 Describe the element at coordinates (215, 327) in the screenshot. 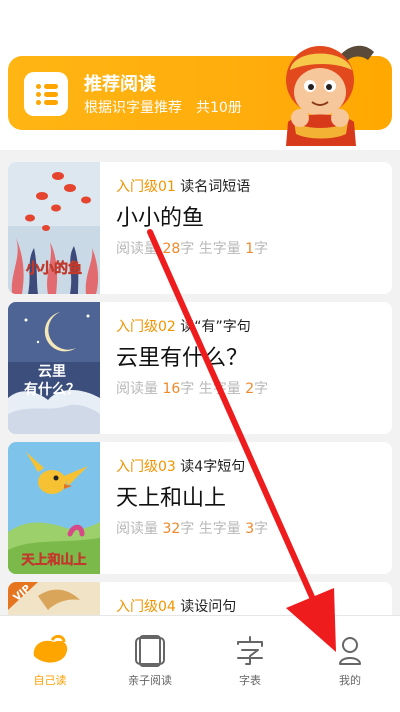

I see `level-description: 读“有”字句` at that location.